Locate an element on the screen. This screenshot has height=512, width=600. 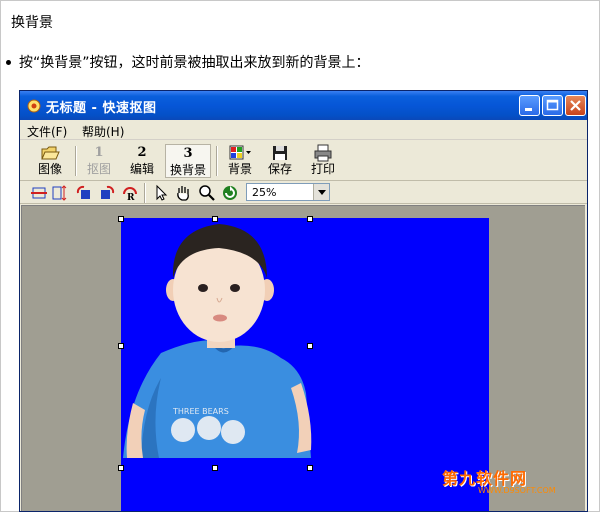
open-image-button: 图像 is located at coordinates (50, 161).